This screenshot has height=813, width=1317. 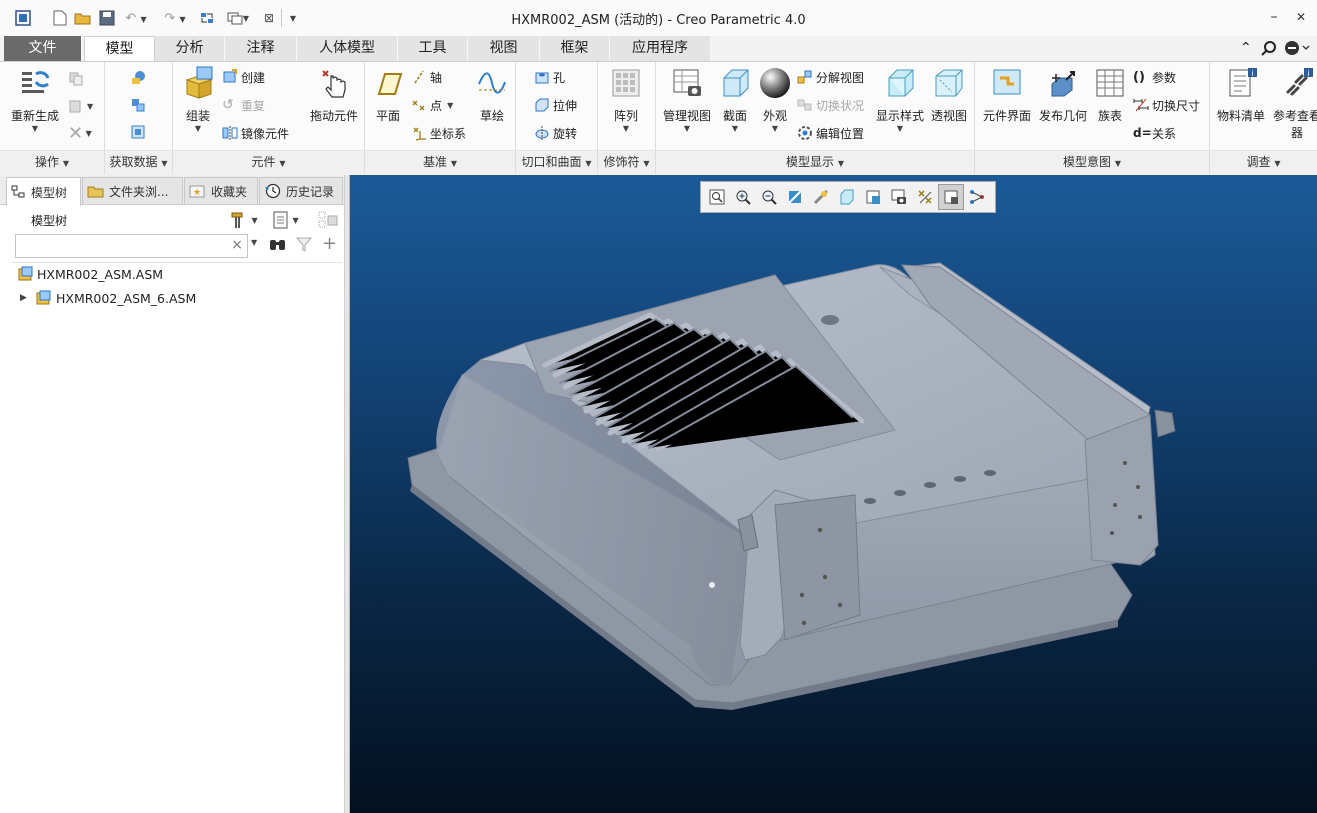 What do you see at coordinates (77, 79) in the screenshot?
I see `copy-button` at bounding box center [77, 79].